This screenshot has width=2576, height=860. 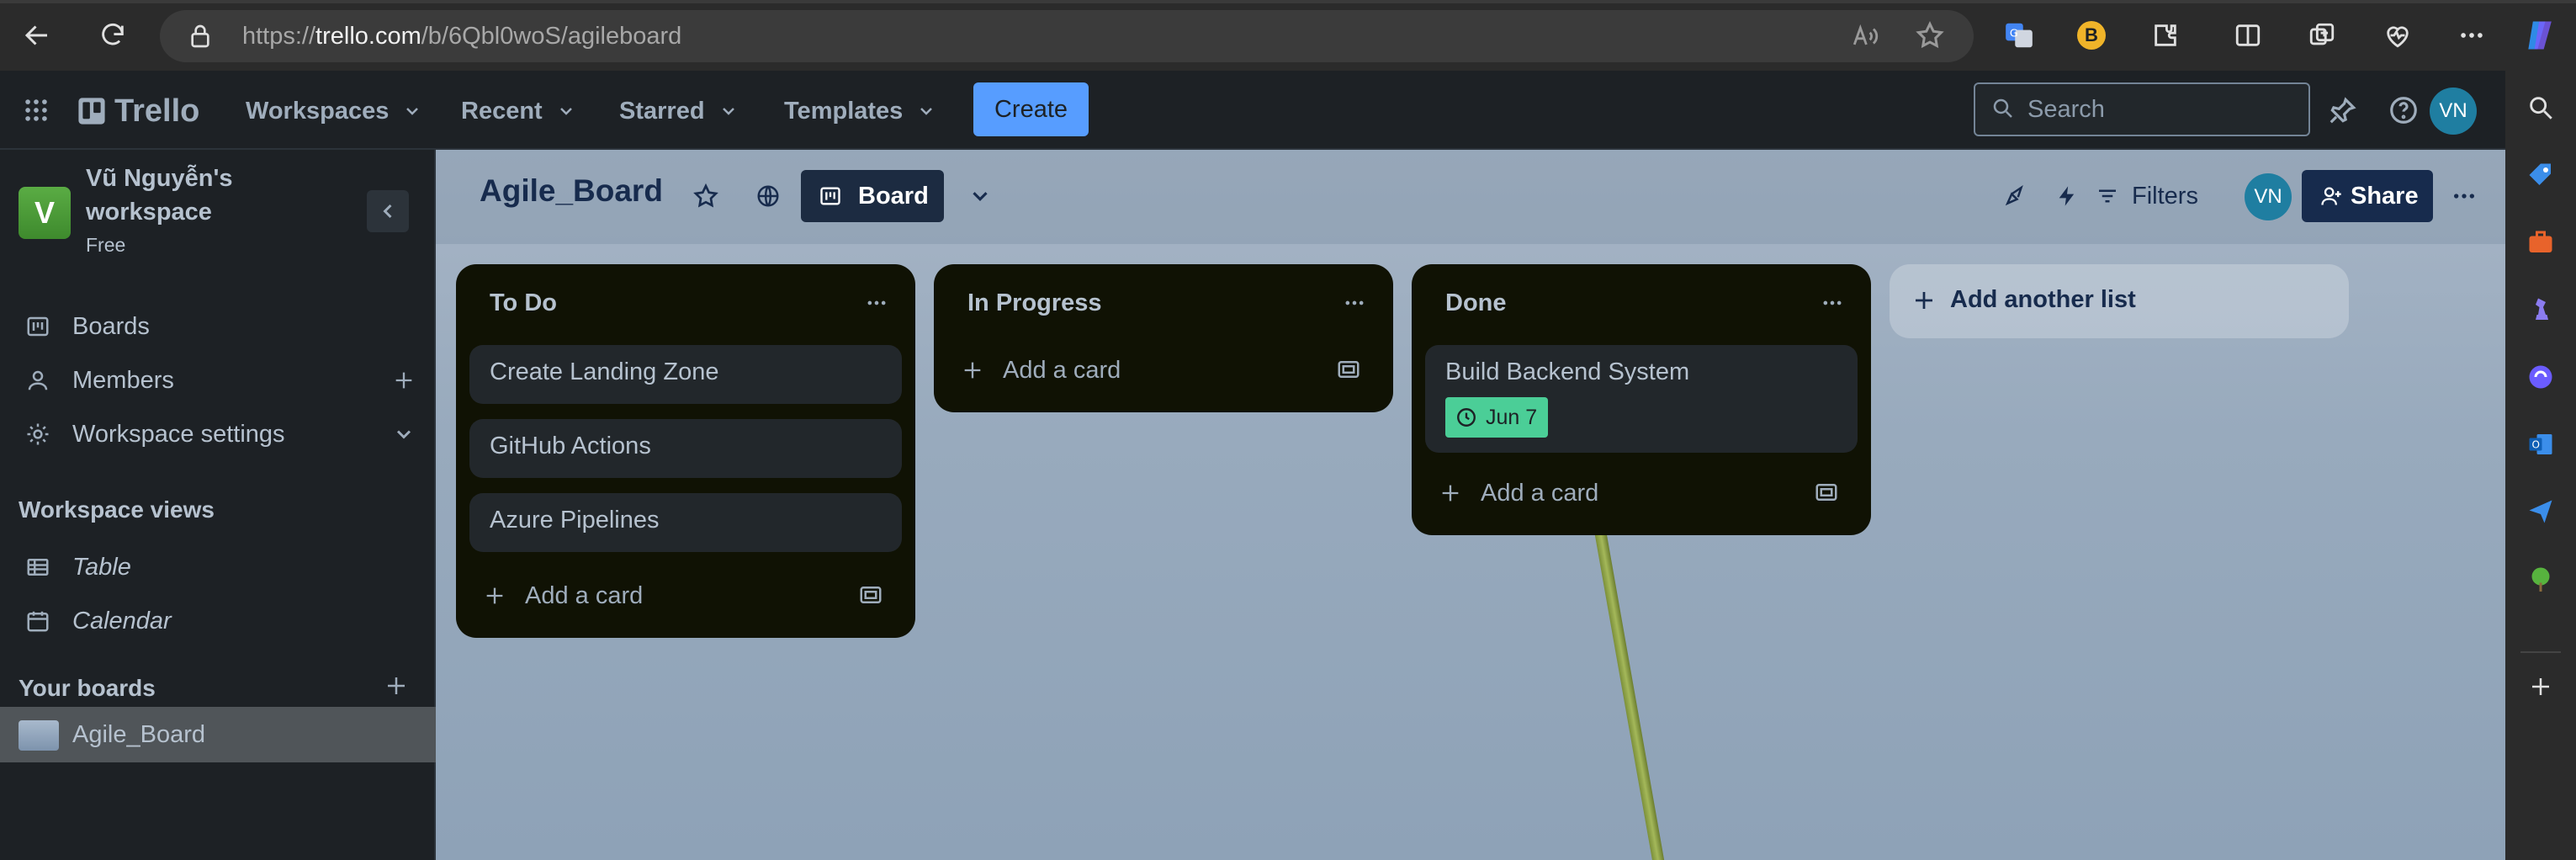 I want to click on browser-essentials-icon, so click(x=2397, y=35).